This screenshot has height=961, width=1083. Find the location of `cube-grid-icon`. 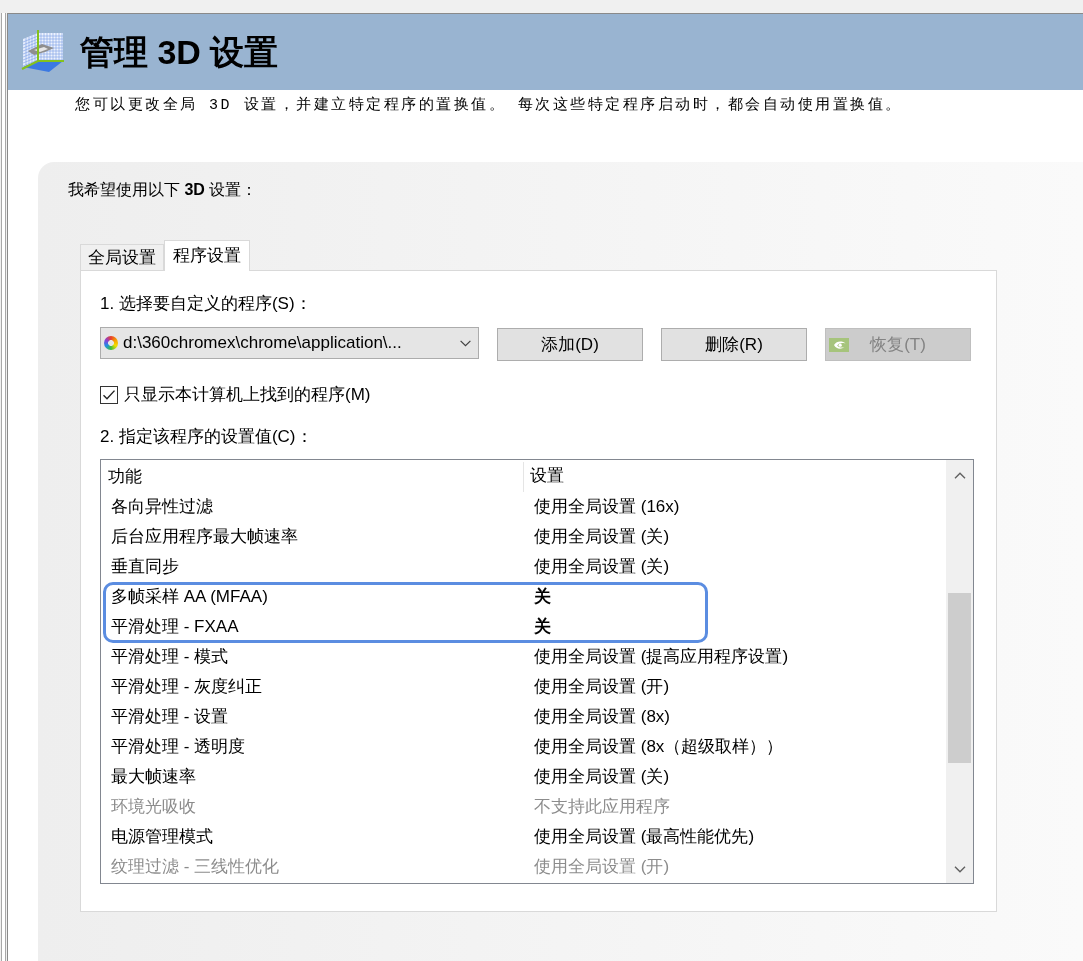

cube-grid-icon is located at coordinates (43, 52).